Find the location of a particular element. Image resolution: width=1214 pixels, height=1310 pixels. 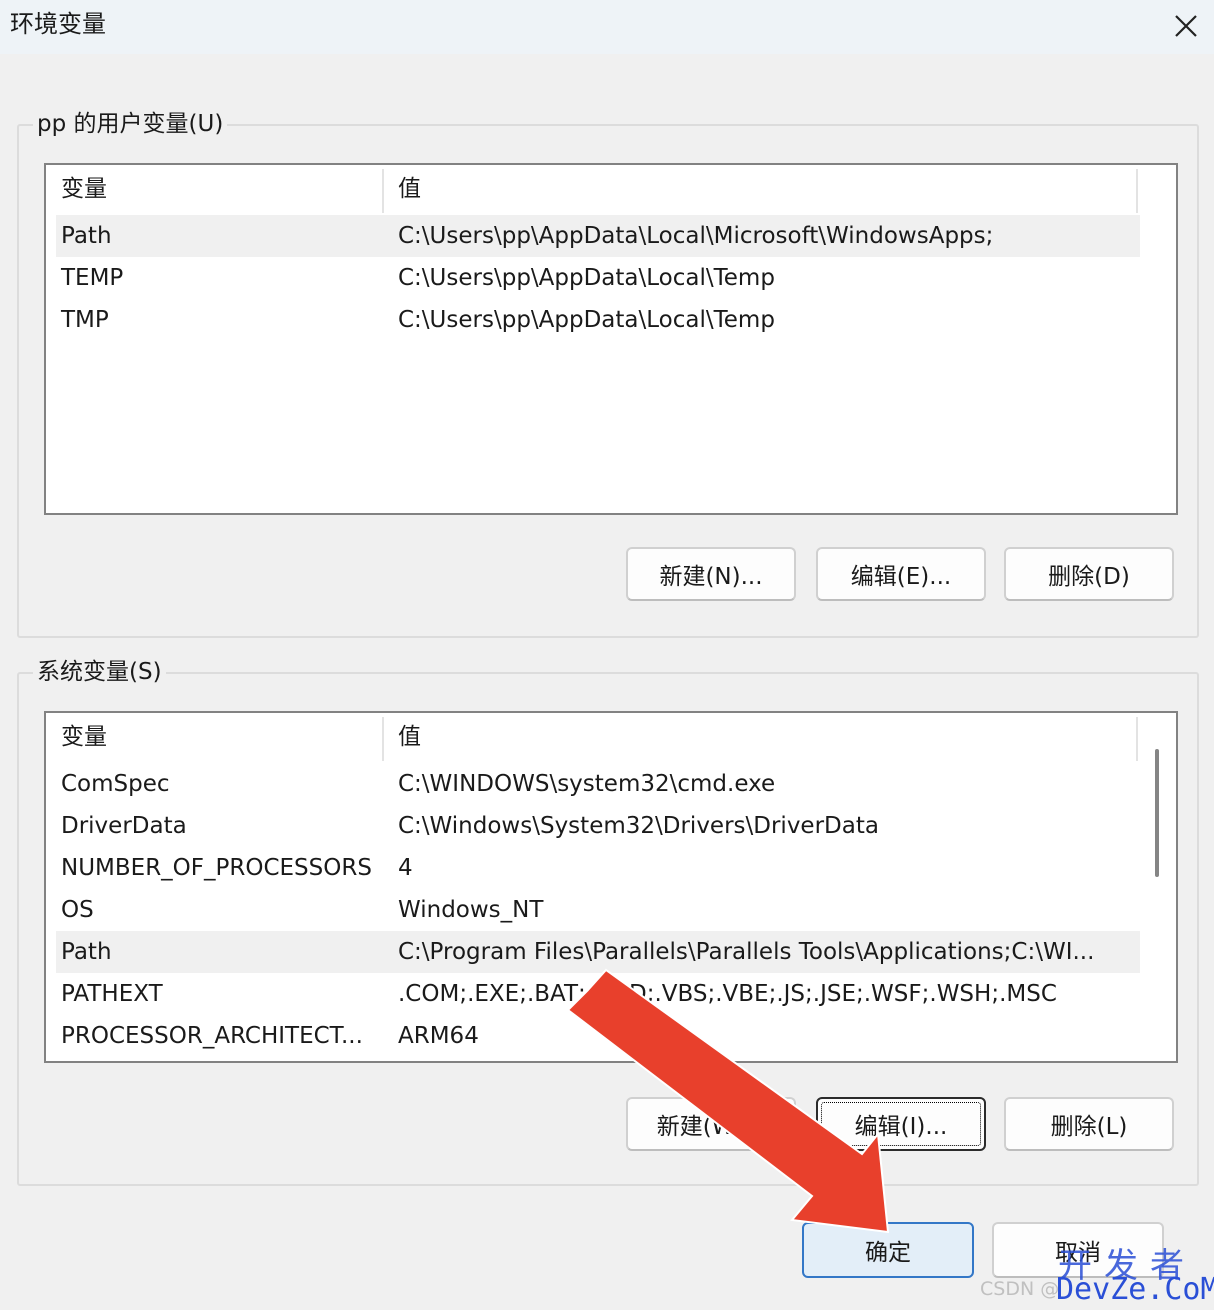

variable-name: TEMP is located at coordinates (92, 278).